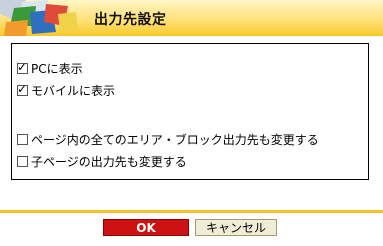  Describe the element at coordinates (130, 20) in the screenshot. I see `dialog-title: 出力先設定` at that location.